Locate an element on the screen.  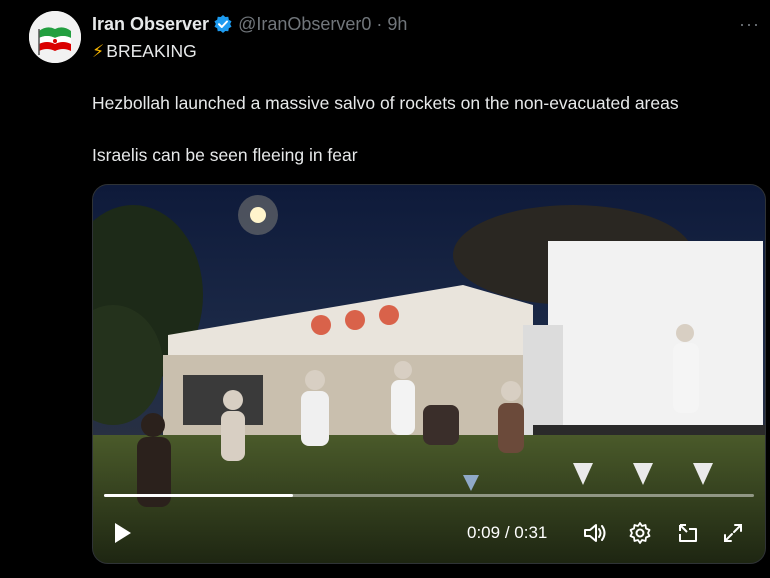
picture-in-picture-icon is located at coordinates (688, 533).